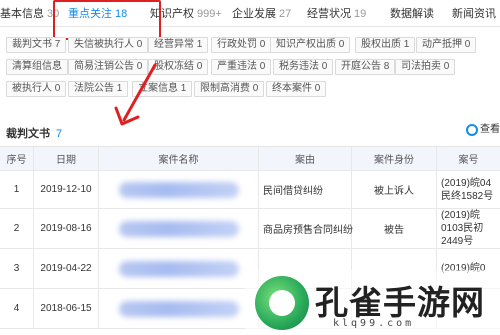 The image size is (500, 335). Describe the element at coordinates (394, 189) in the screenshot. I see `cell-role: 被上诉人` at that location.